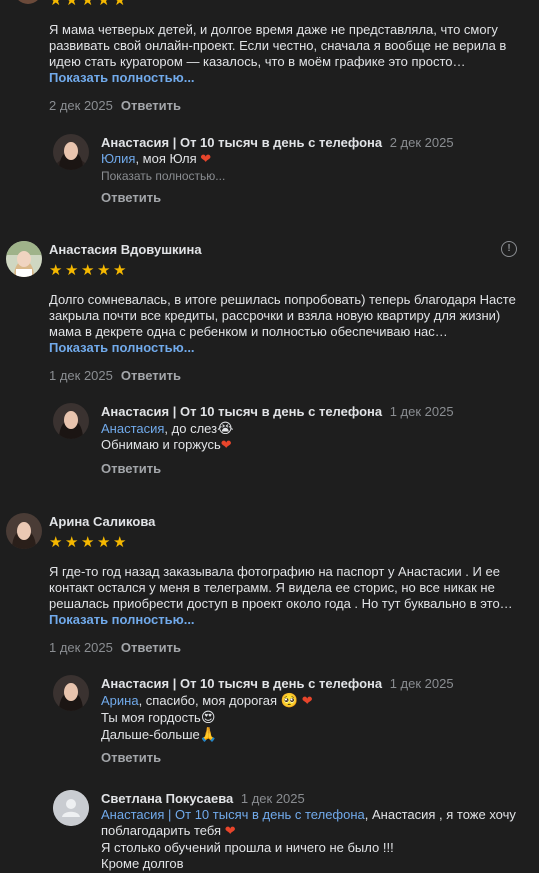 This screenshot has width=539, height=873. I want to click on user-icon, so click(71, 808).